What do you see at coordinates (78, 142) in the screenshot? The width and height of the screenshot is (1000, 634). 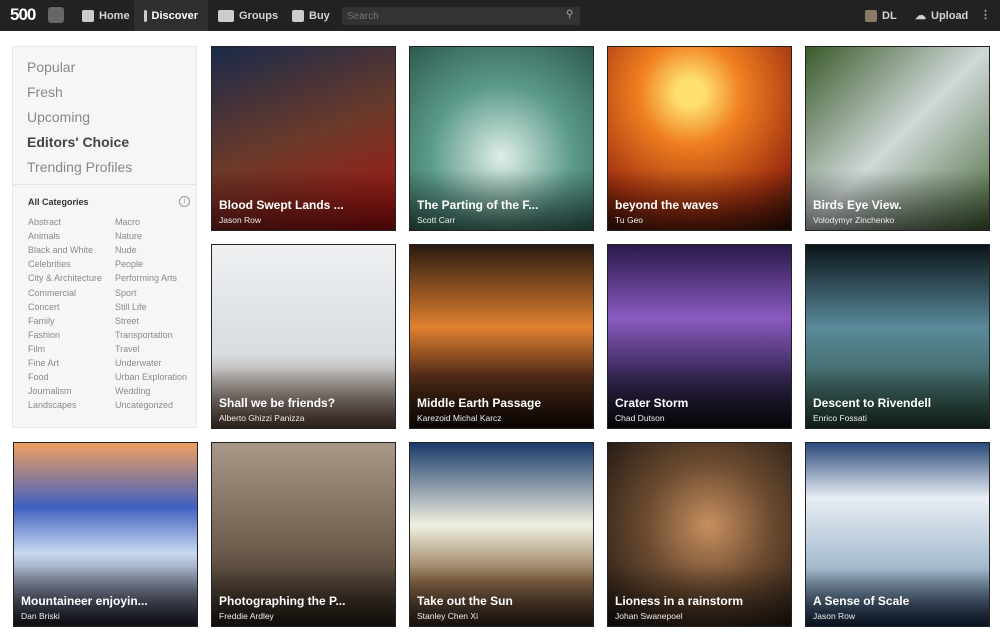 I see `sidebar-item: Editors' Choice` at bounding box center [78, 142].